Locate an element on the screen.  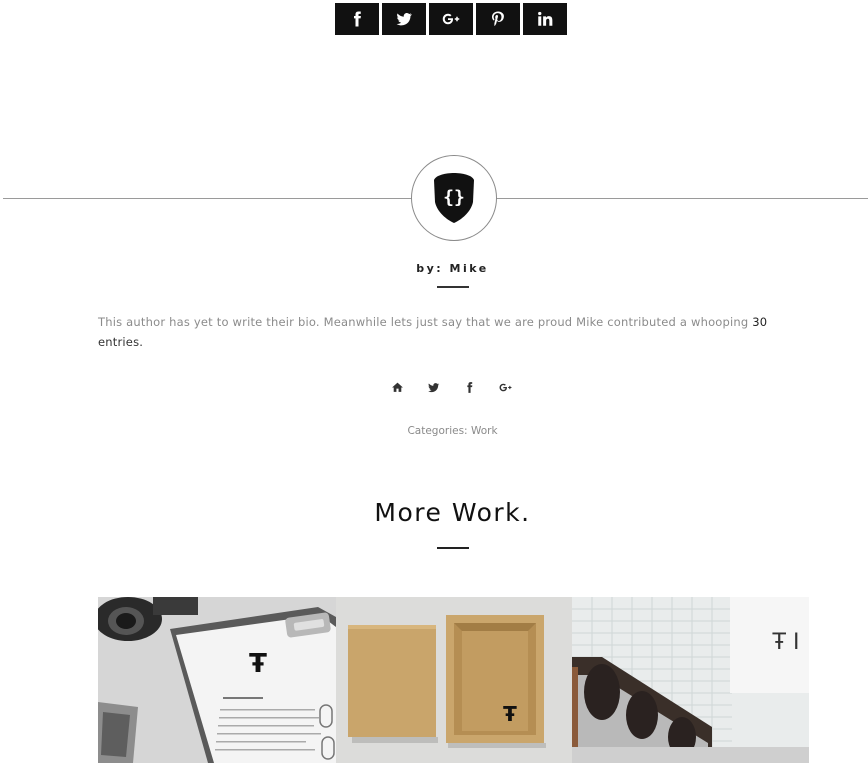
author-home-link is located at coordinates (397, 387).